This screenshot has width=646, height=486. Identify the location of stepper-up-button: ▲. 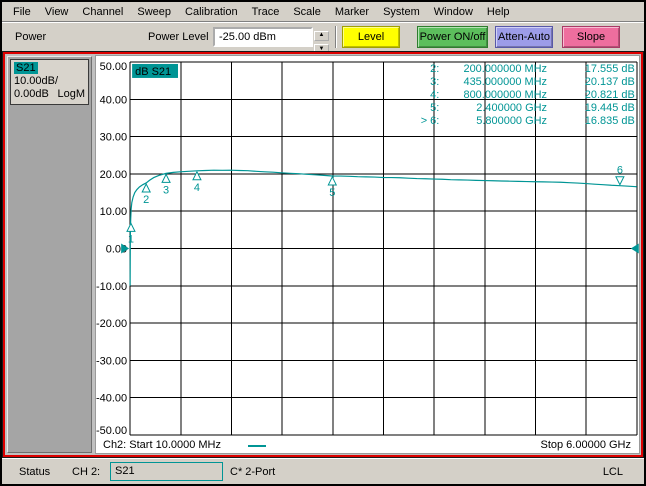
(321, 35).